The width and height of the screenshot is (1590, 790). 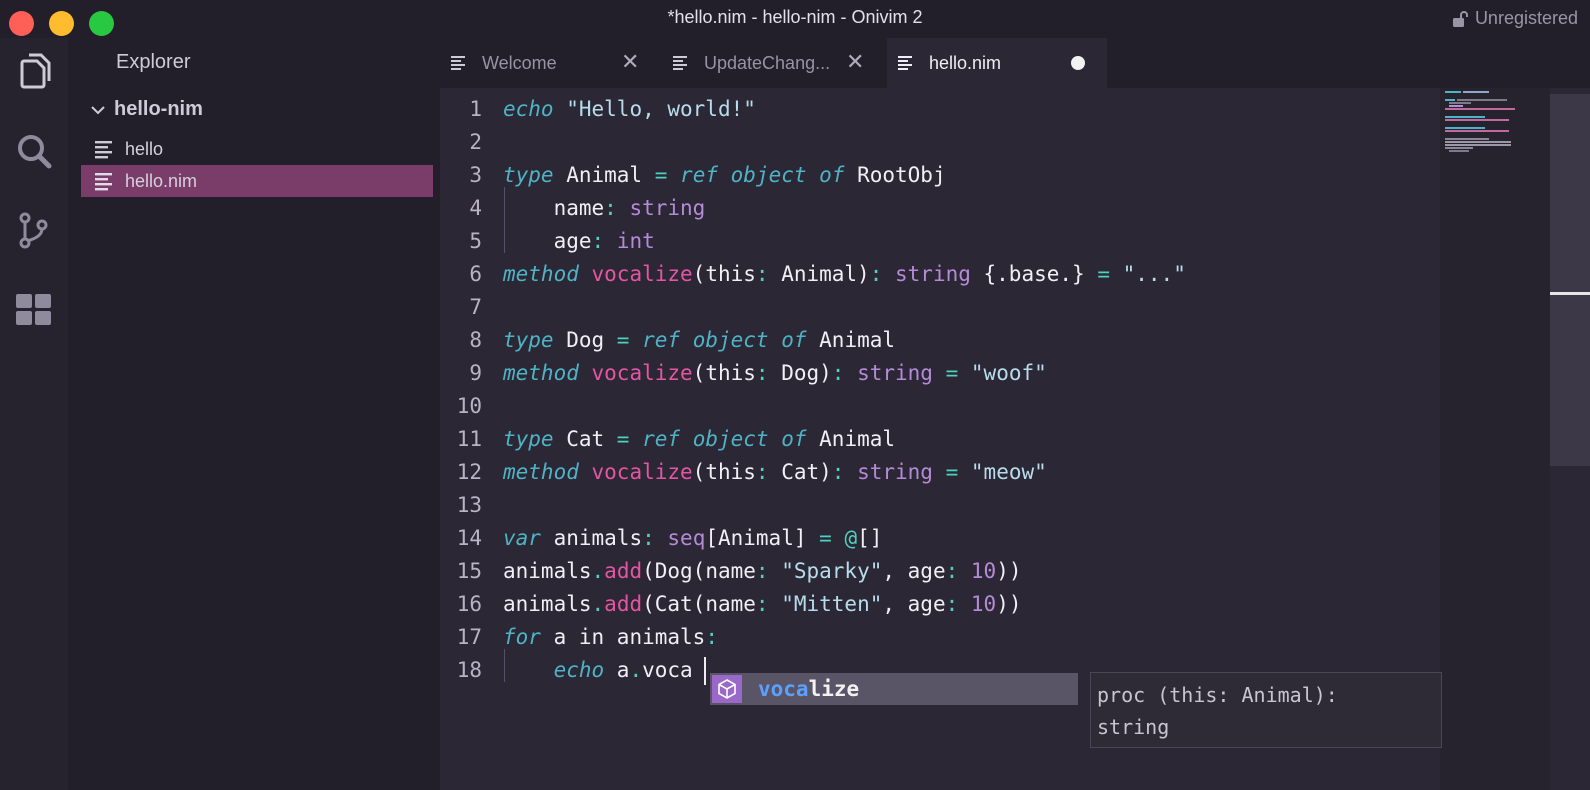 I want to click on search-icon, so click(x=34, y=151).